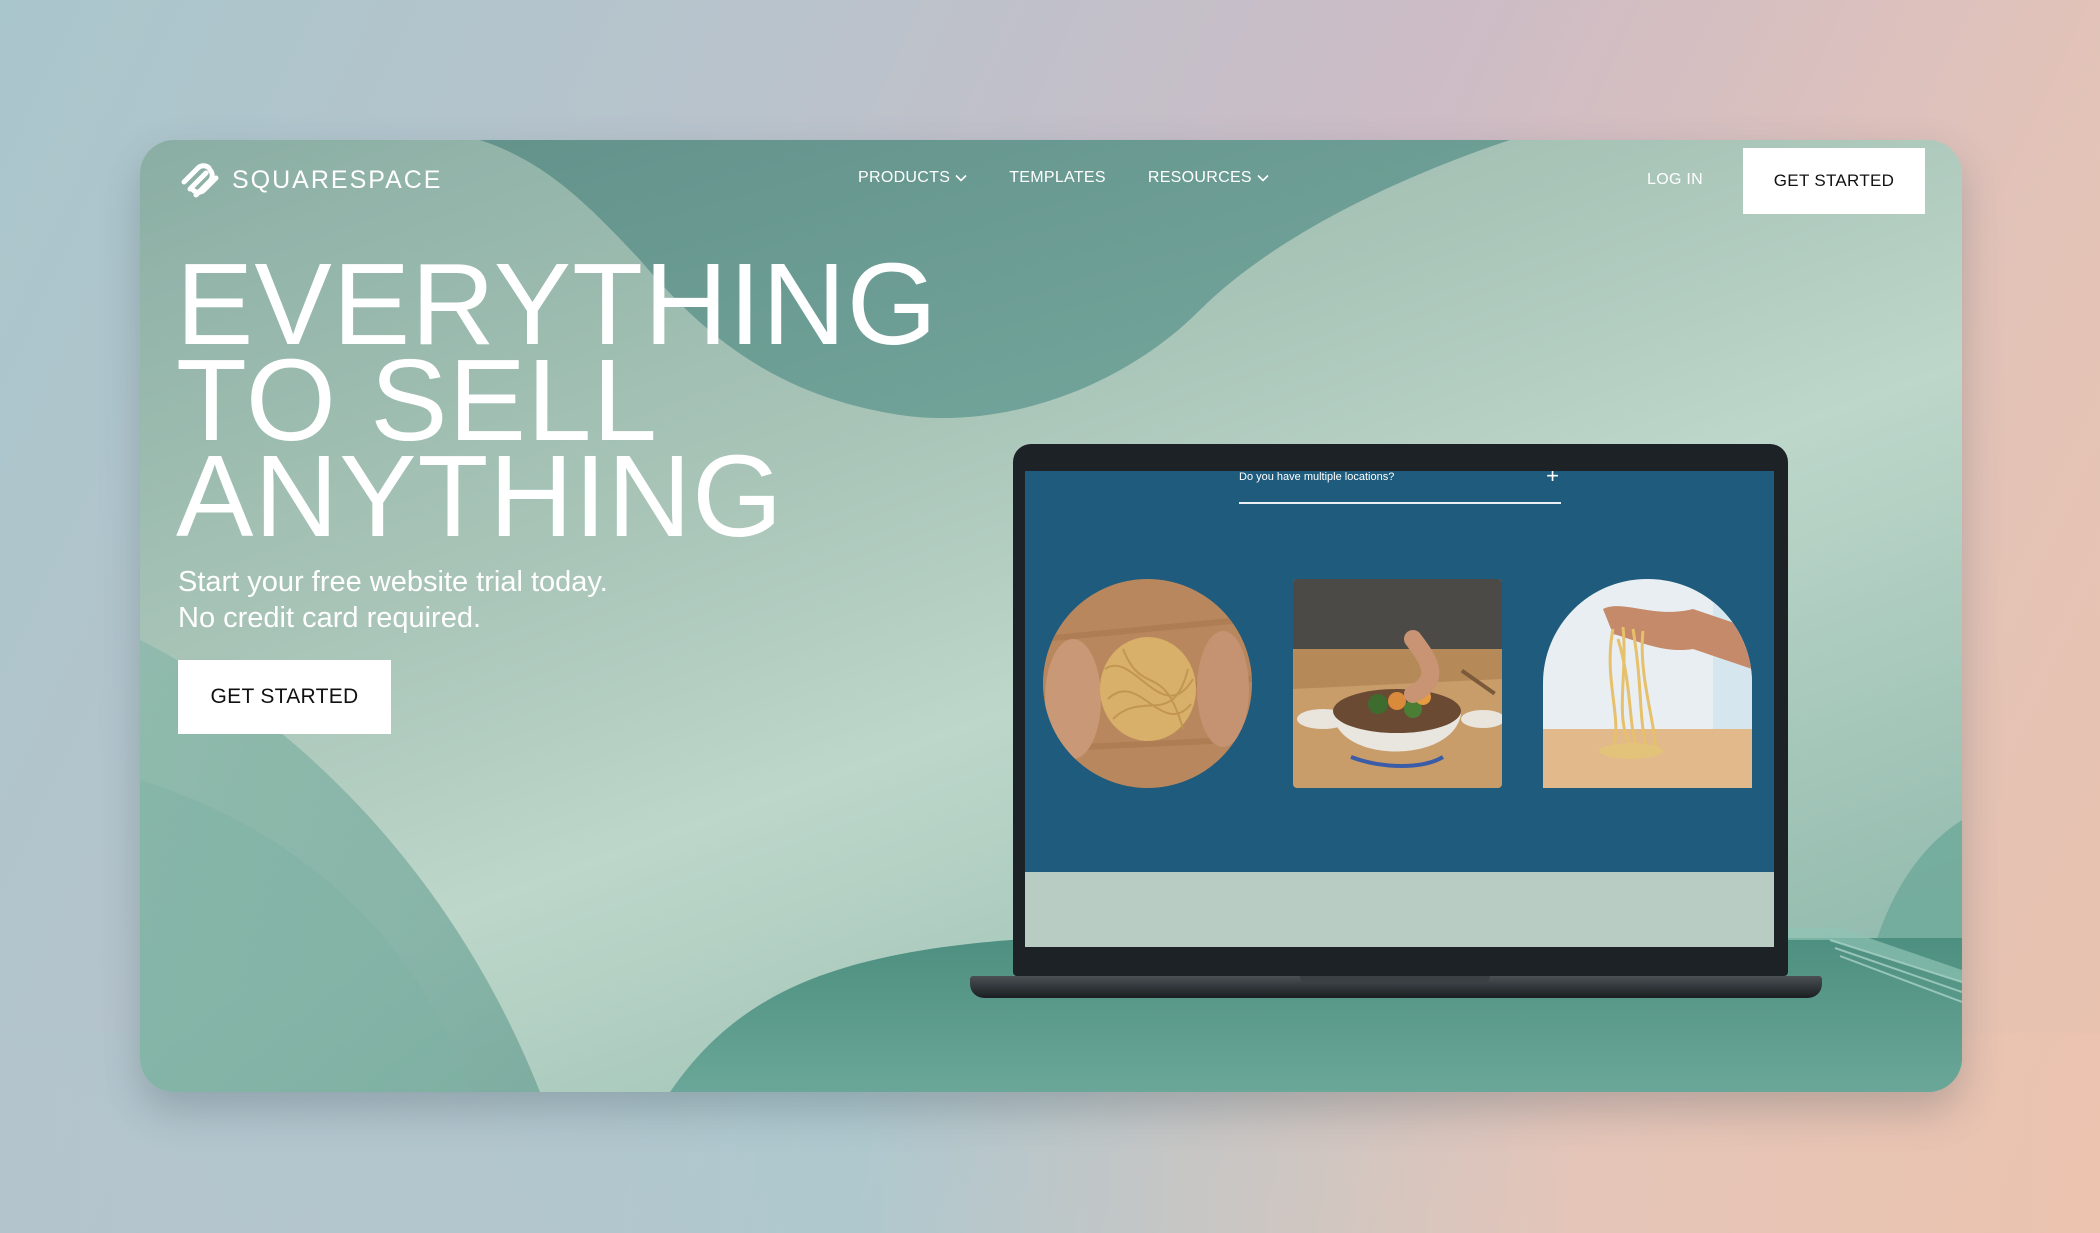 Image resolution: width=2100 pixels, height=1233 pixels. I want to click on nav-templates: TEMPLATES, so click(1057, 178).